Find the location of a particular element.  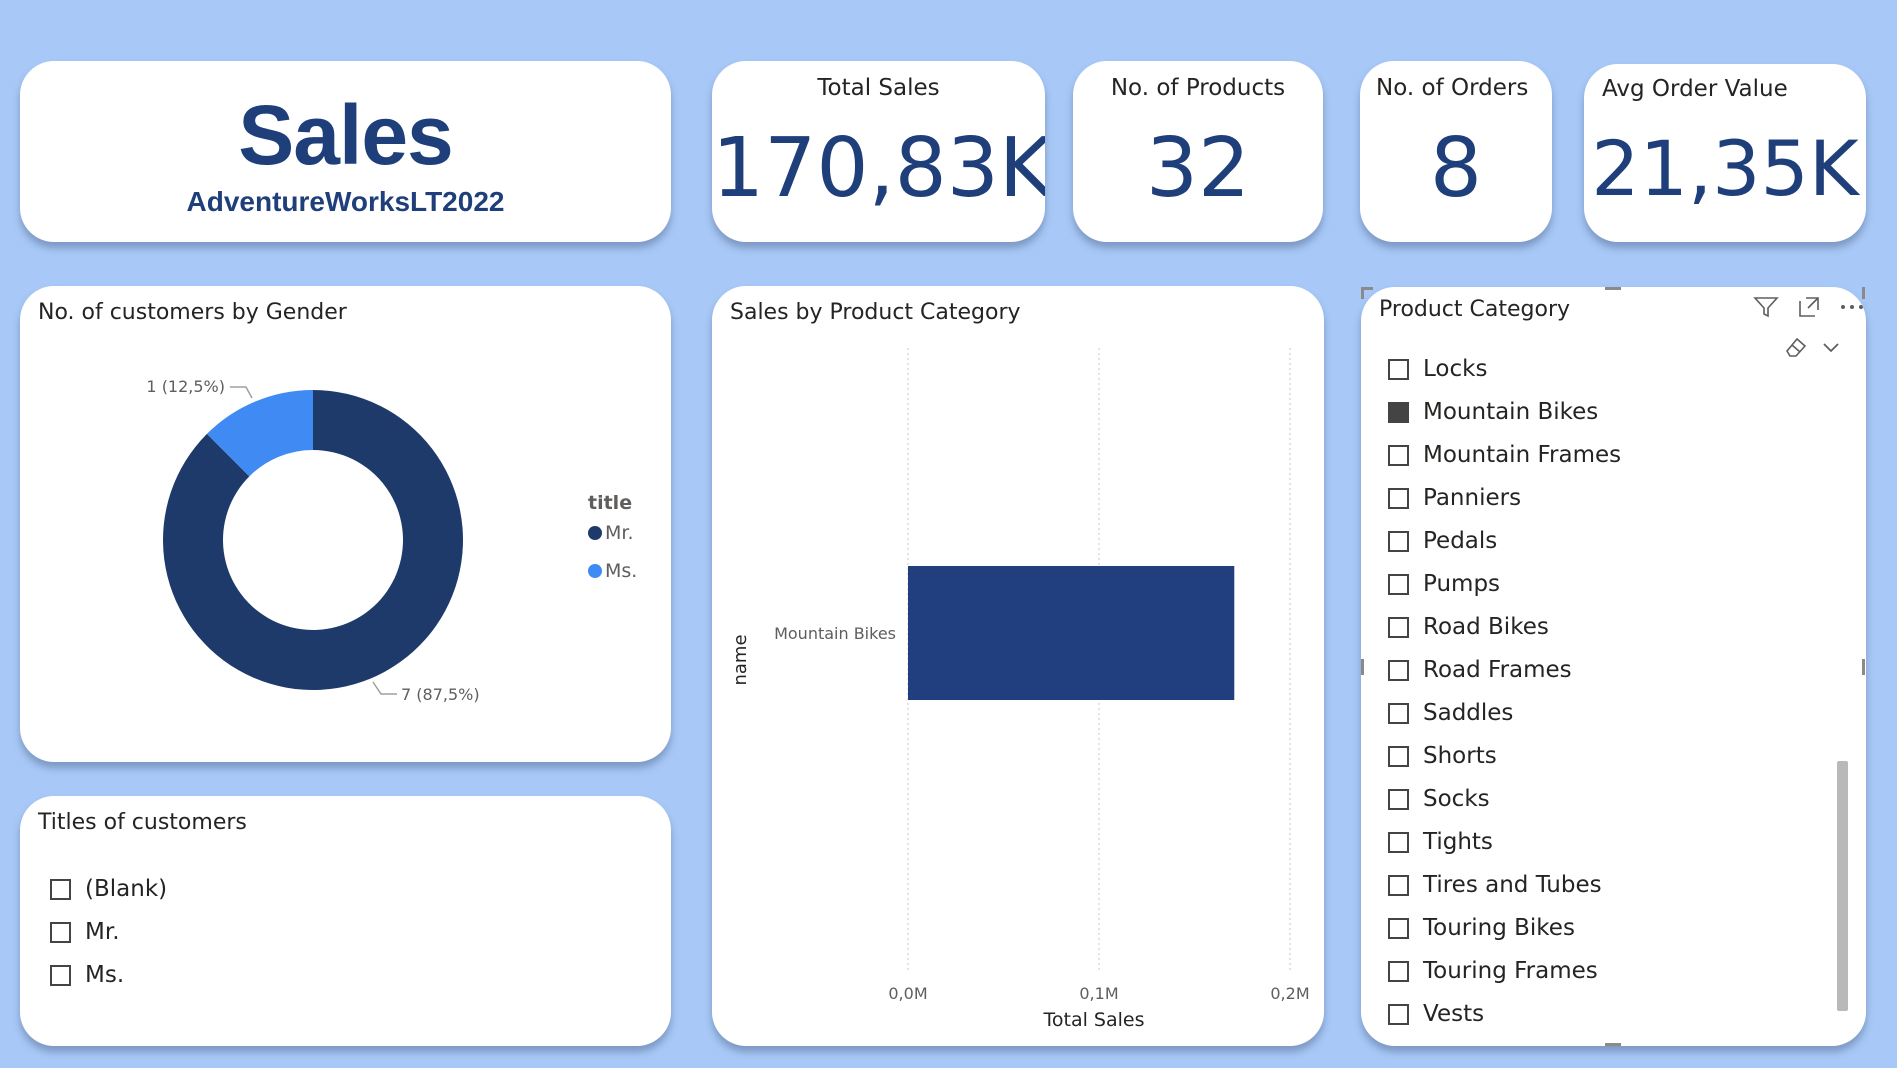

legend-item-ms: Ms. is located at coordinates (612, 571).